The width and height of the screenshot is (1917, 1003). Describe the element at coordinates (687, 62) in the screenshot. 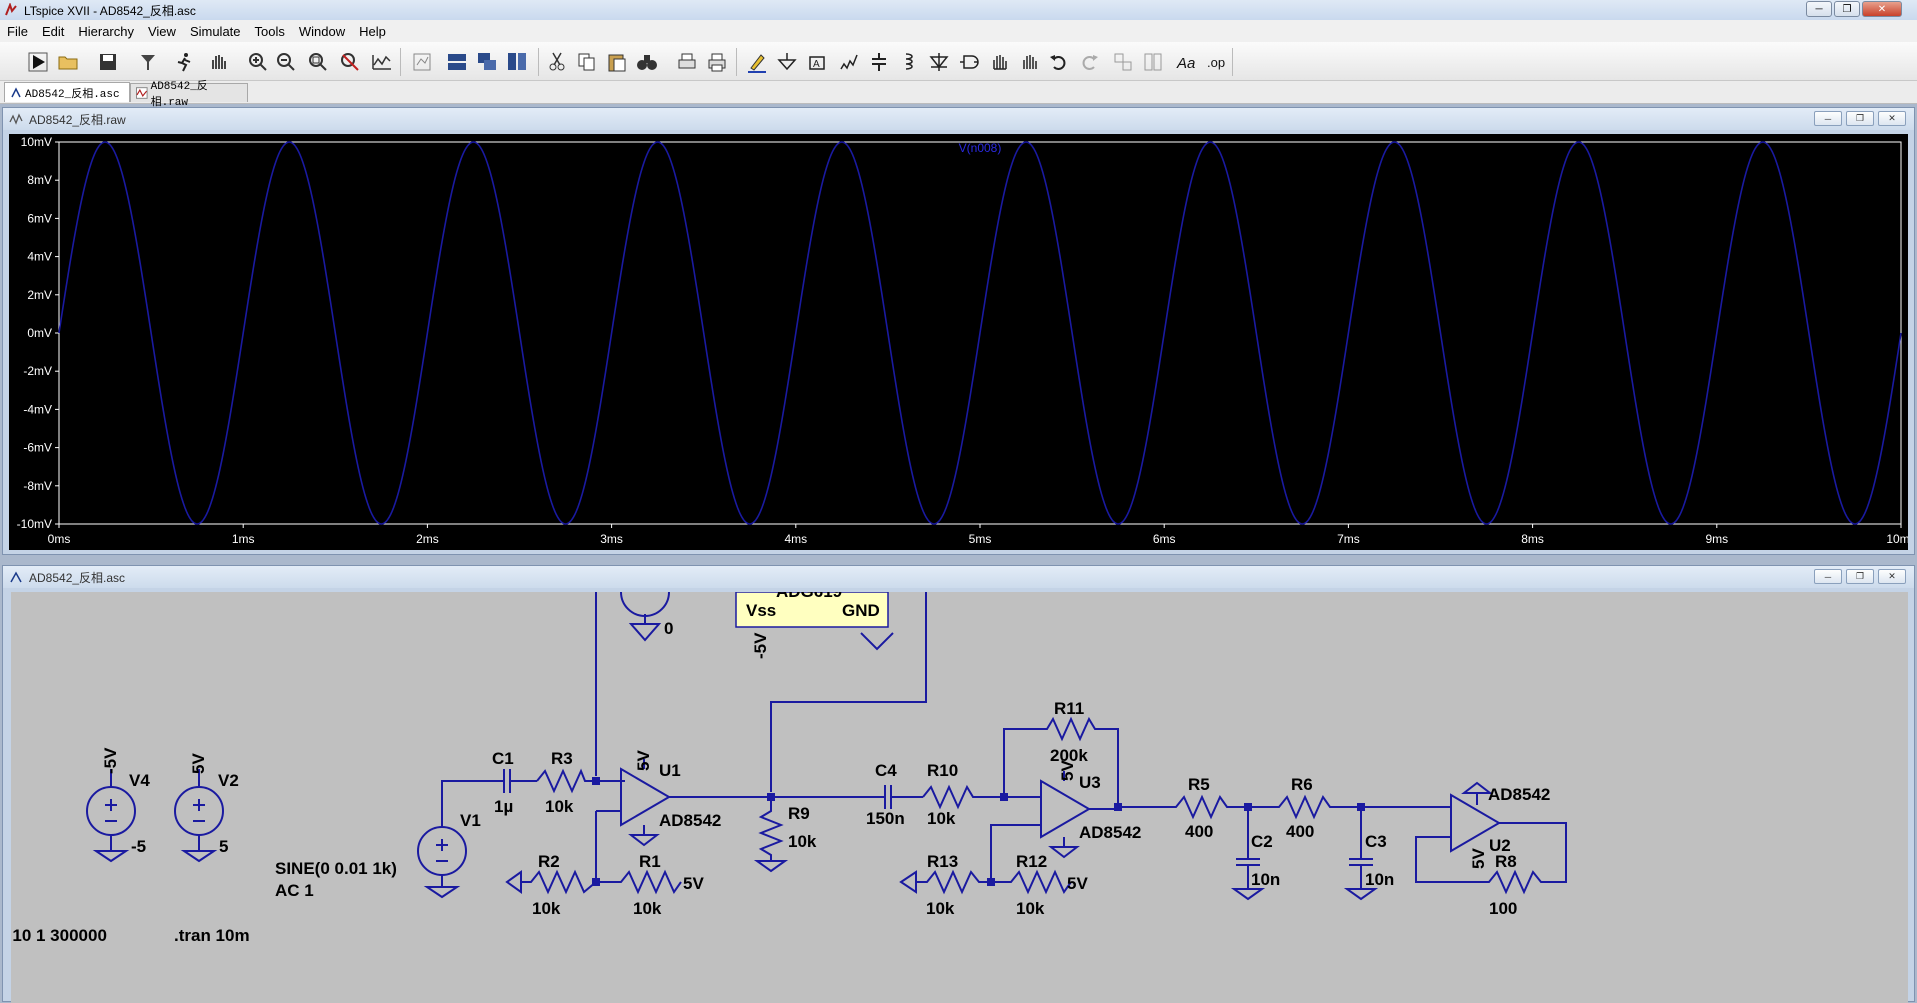

I see `print-setup-icon` at that location.